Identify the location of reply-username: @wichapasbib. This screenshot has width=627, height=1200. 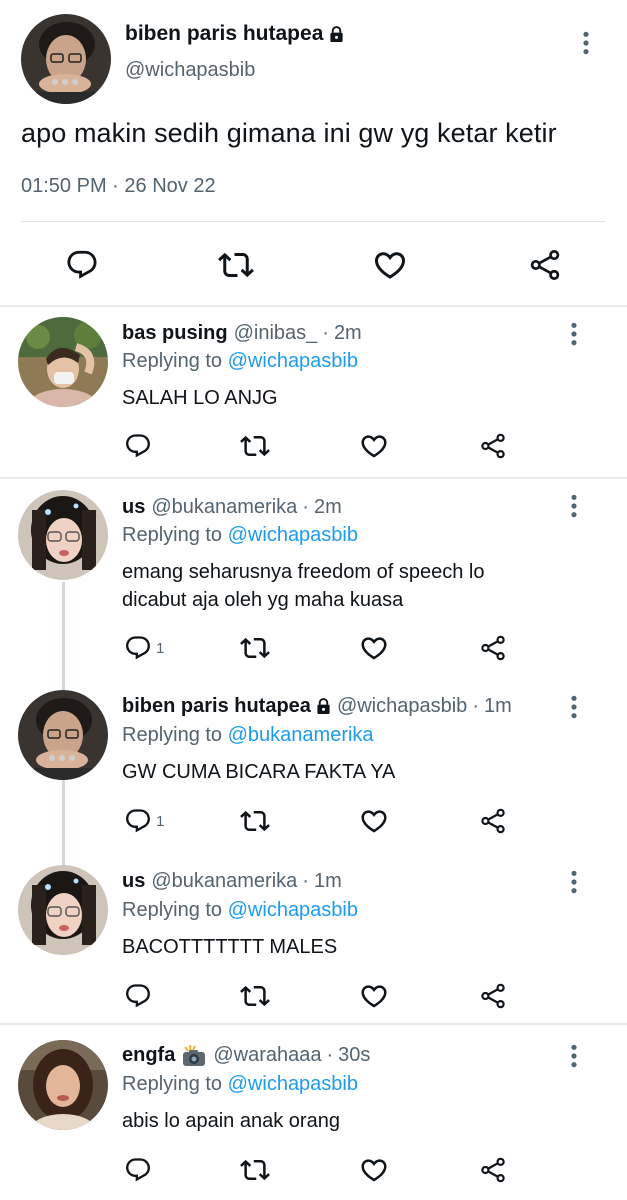
(402, 706).